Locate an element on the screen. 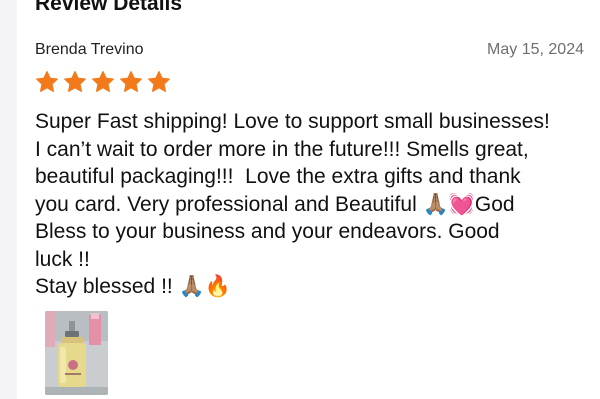  page-title: Review Details is located at coordinates (109, 7).